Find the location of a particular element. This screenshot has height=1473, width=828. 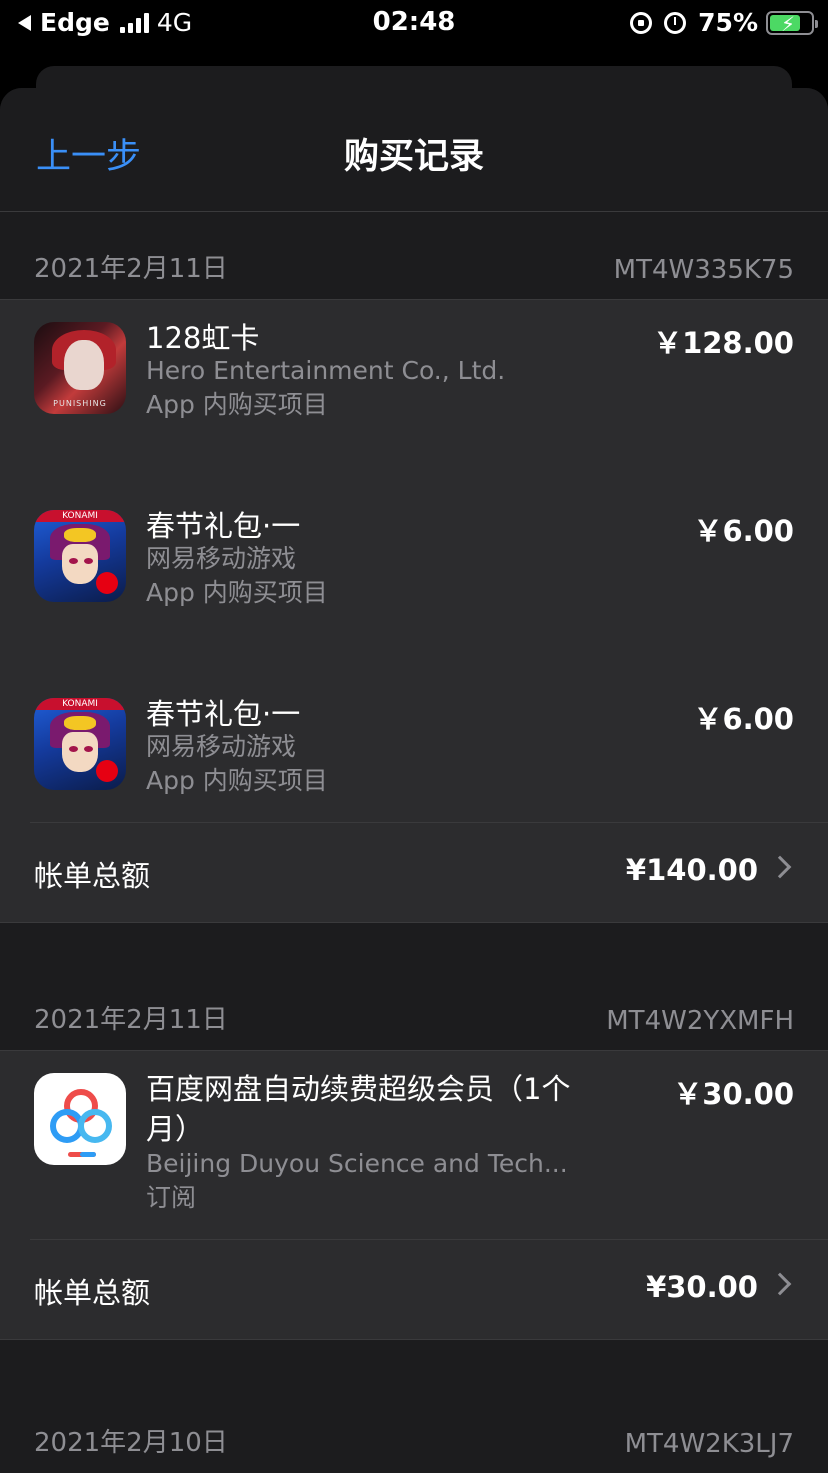

item-price: ￥128.00 is located at coordinates (723, 343).